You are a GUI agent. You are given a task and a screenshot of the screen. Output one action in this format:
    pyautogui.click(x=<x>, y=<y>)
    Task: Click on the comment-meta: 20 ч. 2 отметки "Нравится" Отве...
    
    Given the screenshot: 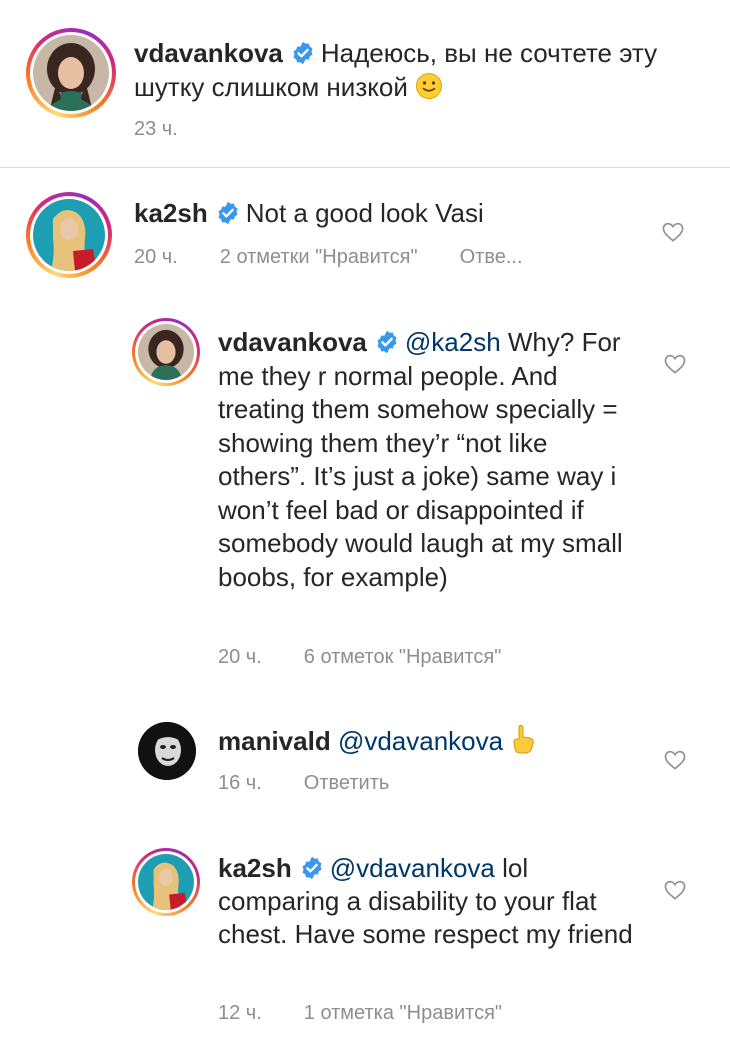 What is the action you would take?
    pyautogui.click(x=328, y=257)
    